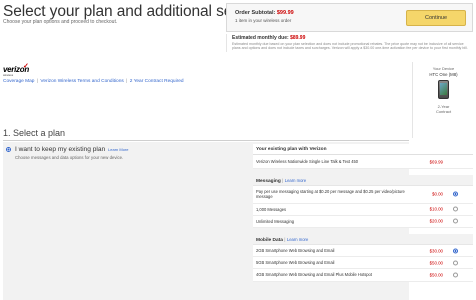  Describe the element at coordinates (18, 69) in the screenshot. I see `verizon-logo: ✓ verizon wireless` at that location.